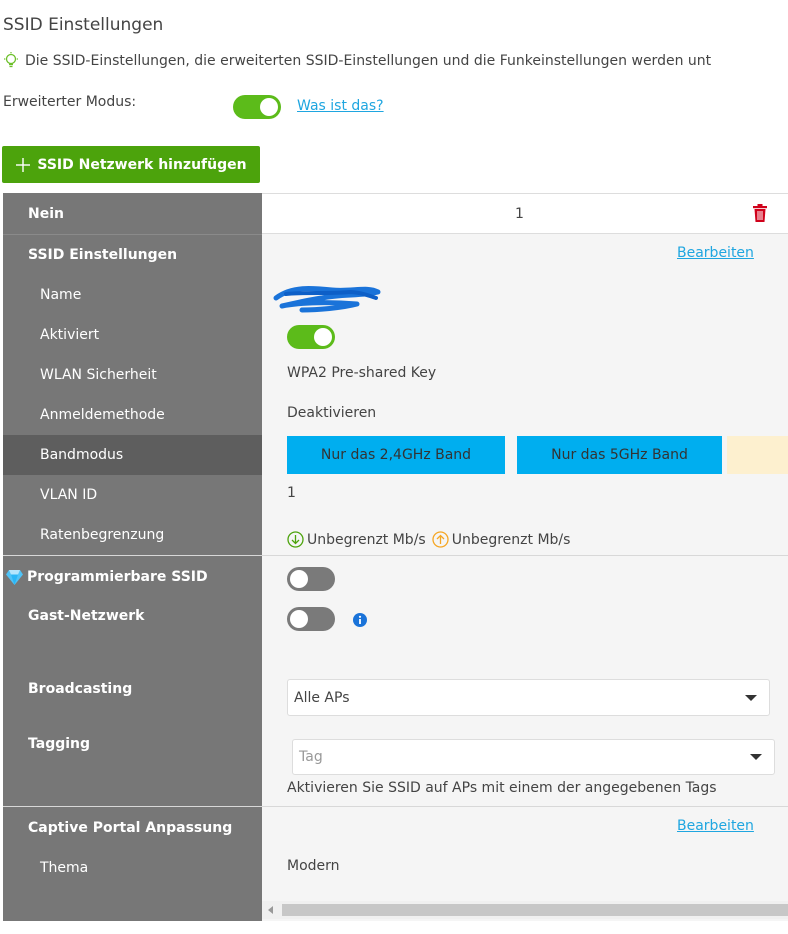  I want to click on captive-edit-link: Bearbeiten, so click(715, 826).